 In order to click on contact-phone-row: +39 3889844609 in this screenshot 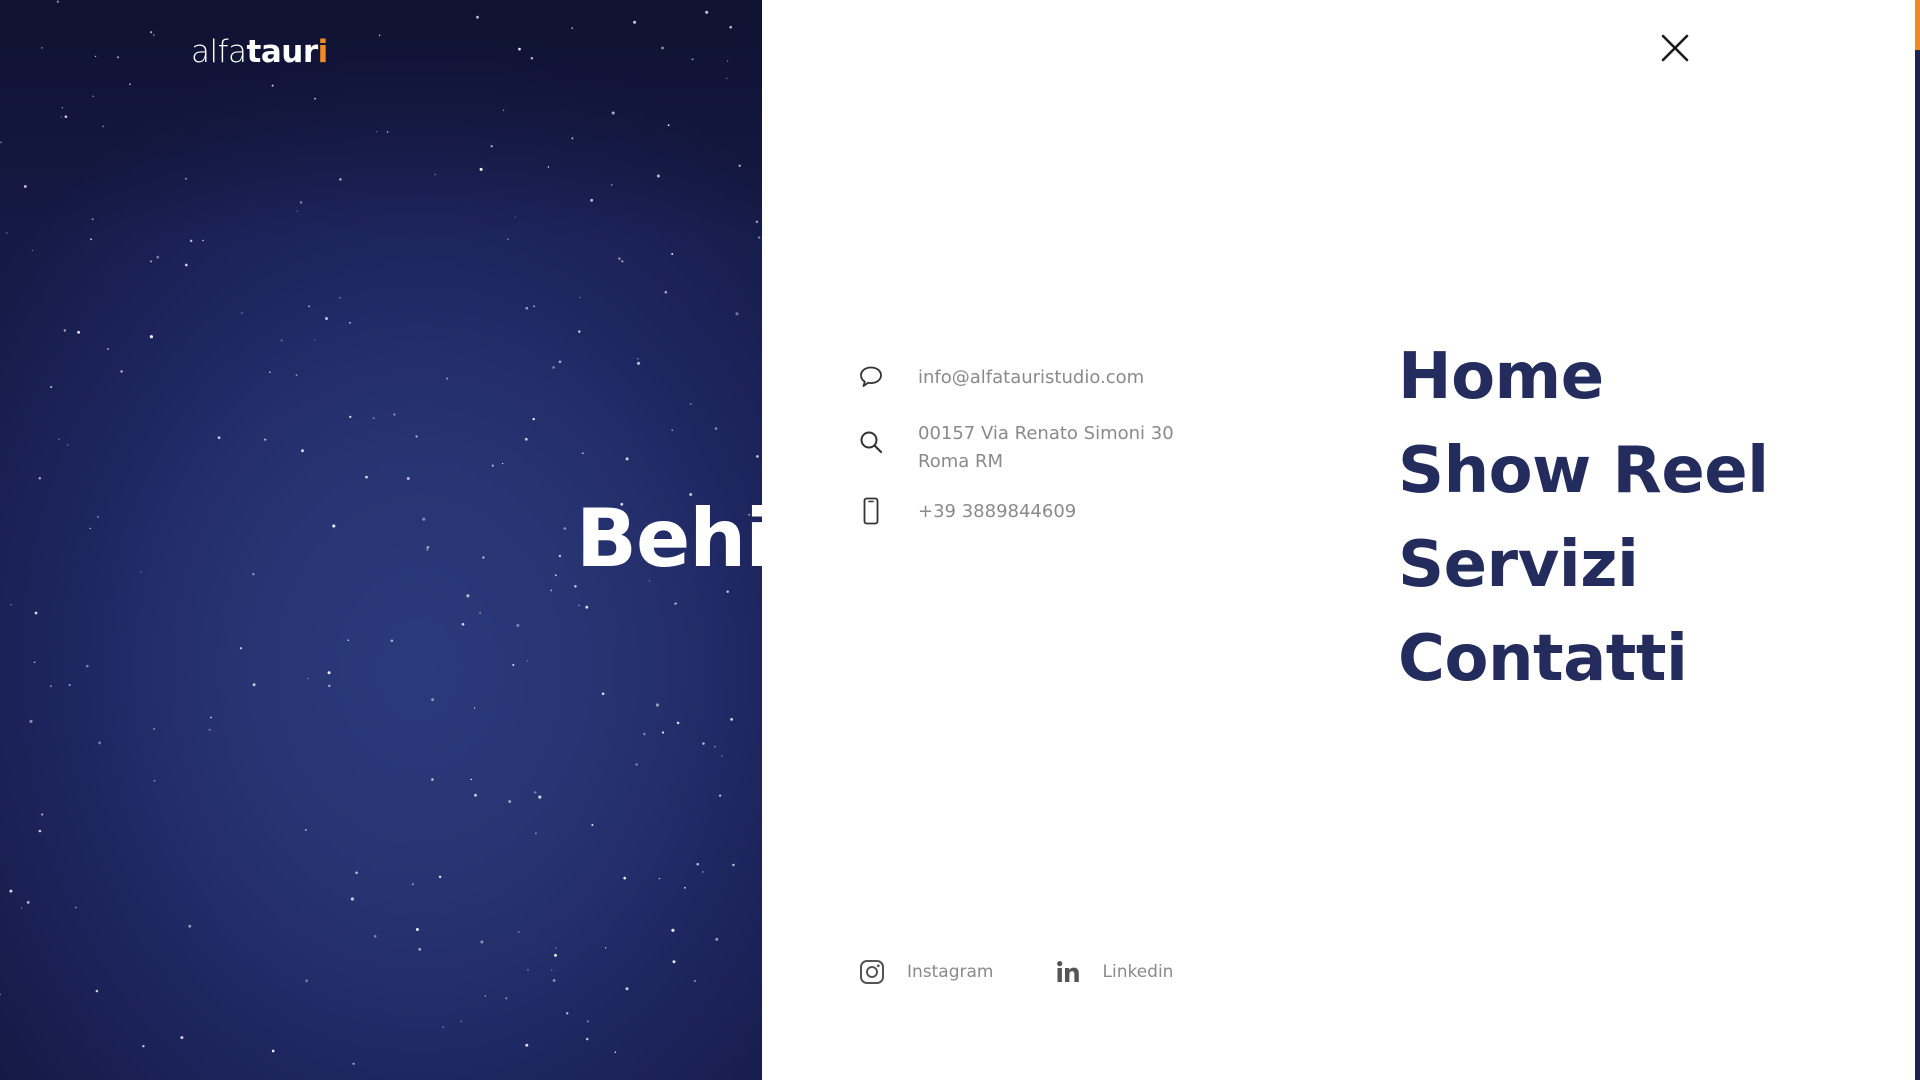, I will do `click(967, 511)`.